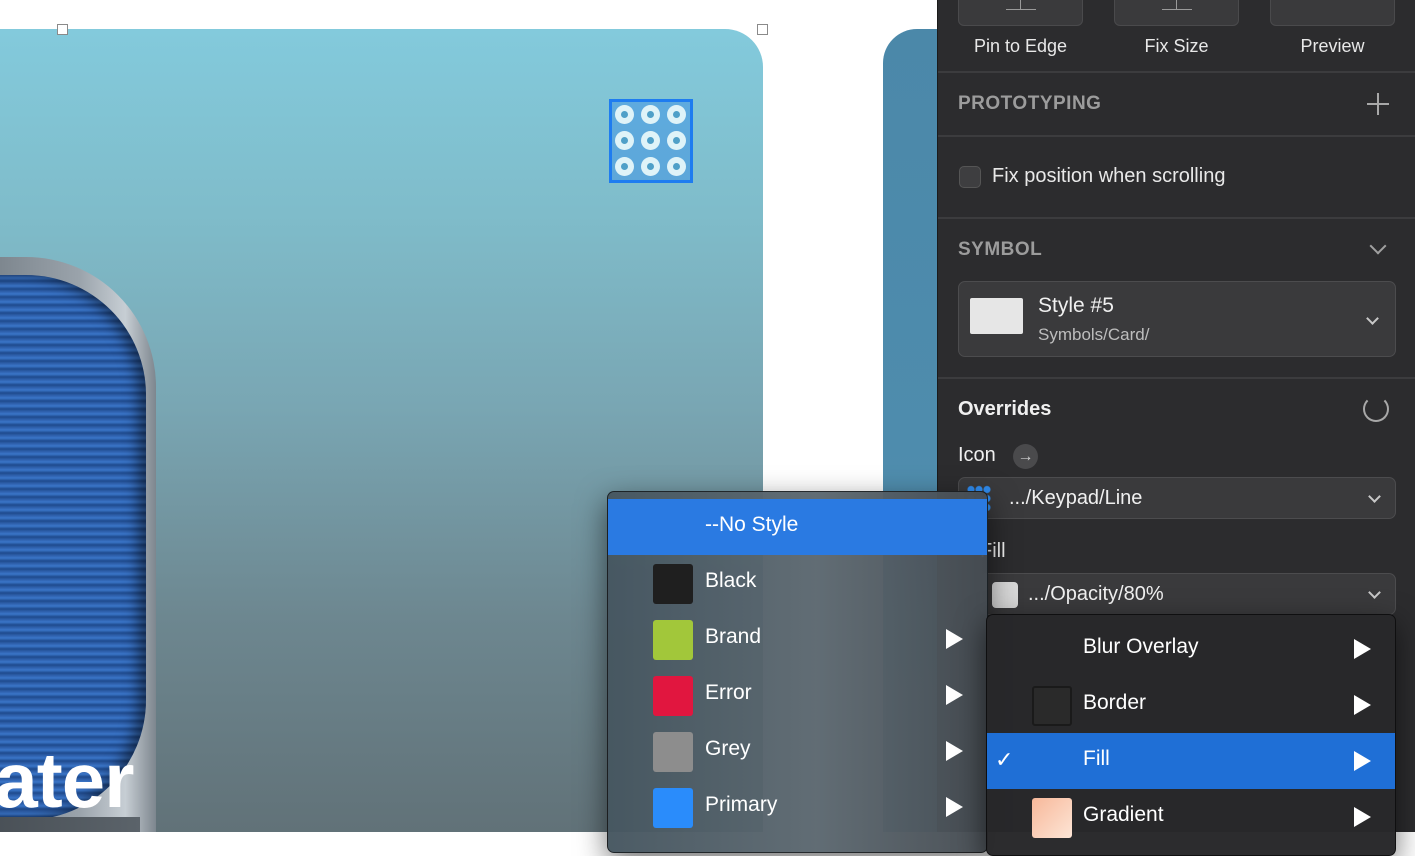 The height and width of the screenshot is (856, 1415). What do you see at coordinates (797, 807) in the screenshot?
I see `menu-item-primary: Primary` at bounding box center [797, 807].